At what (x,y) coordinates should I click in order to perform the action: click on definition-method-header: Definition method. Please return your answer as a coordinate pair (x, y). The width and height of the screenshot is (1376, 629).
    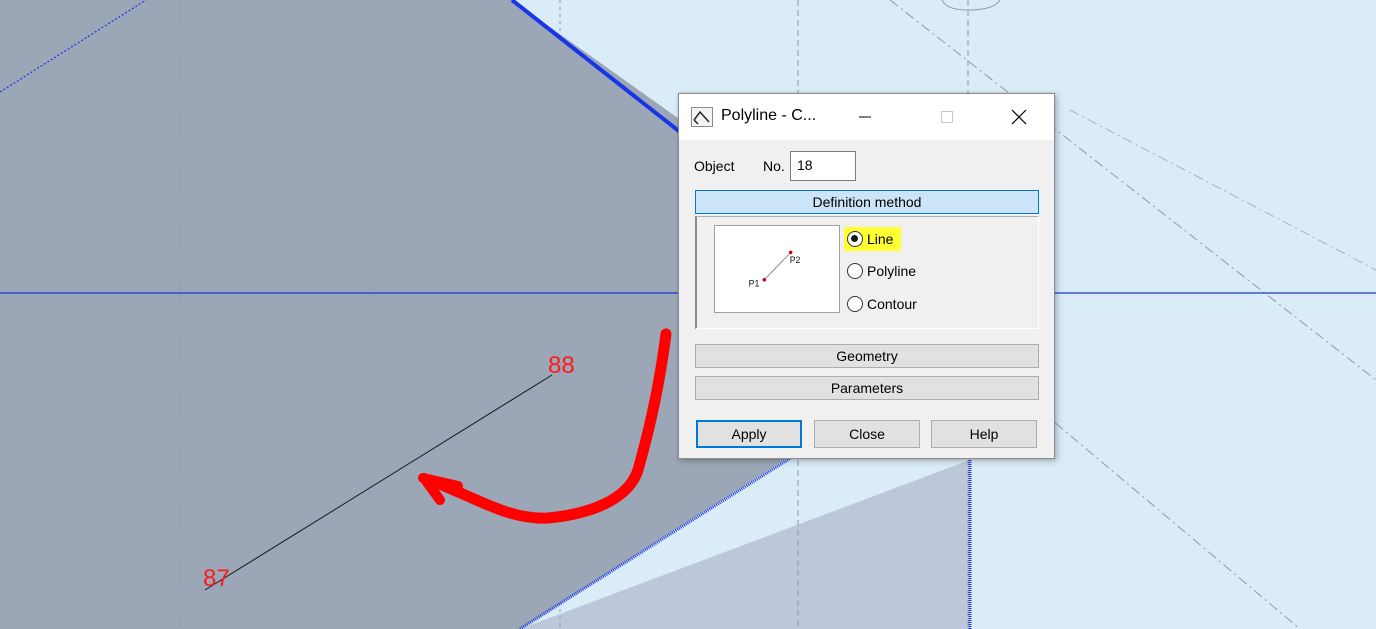
    Looking at the image, I should click on (867, 202).